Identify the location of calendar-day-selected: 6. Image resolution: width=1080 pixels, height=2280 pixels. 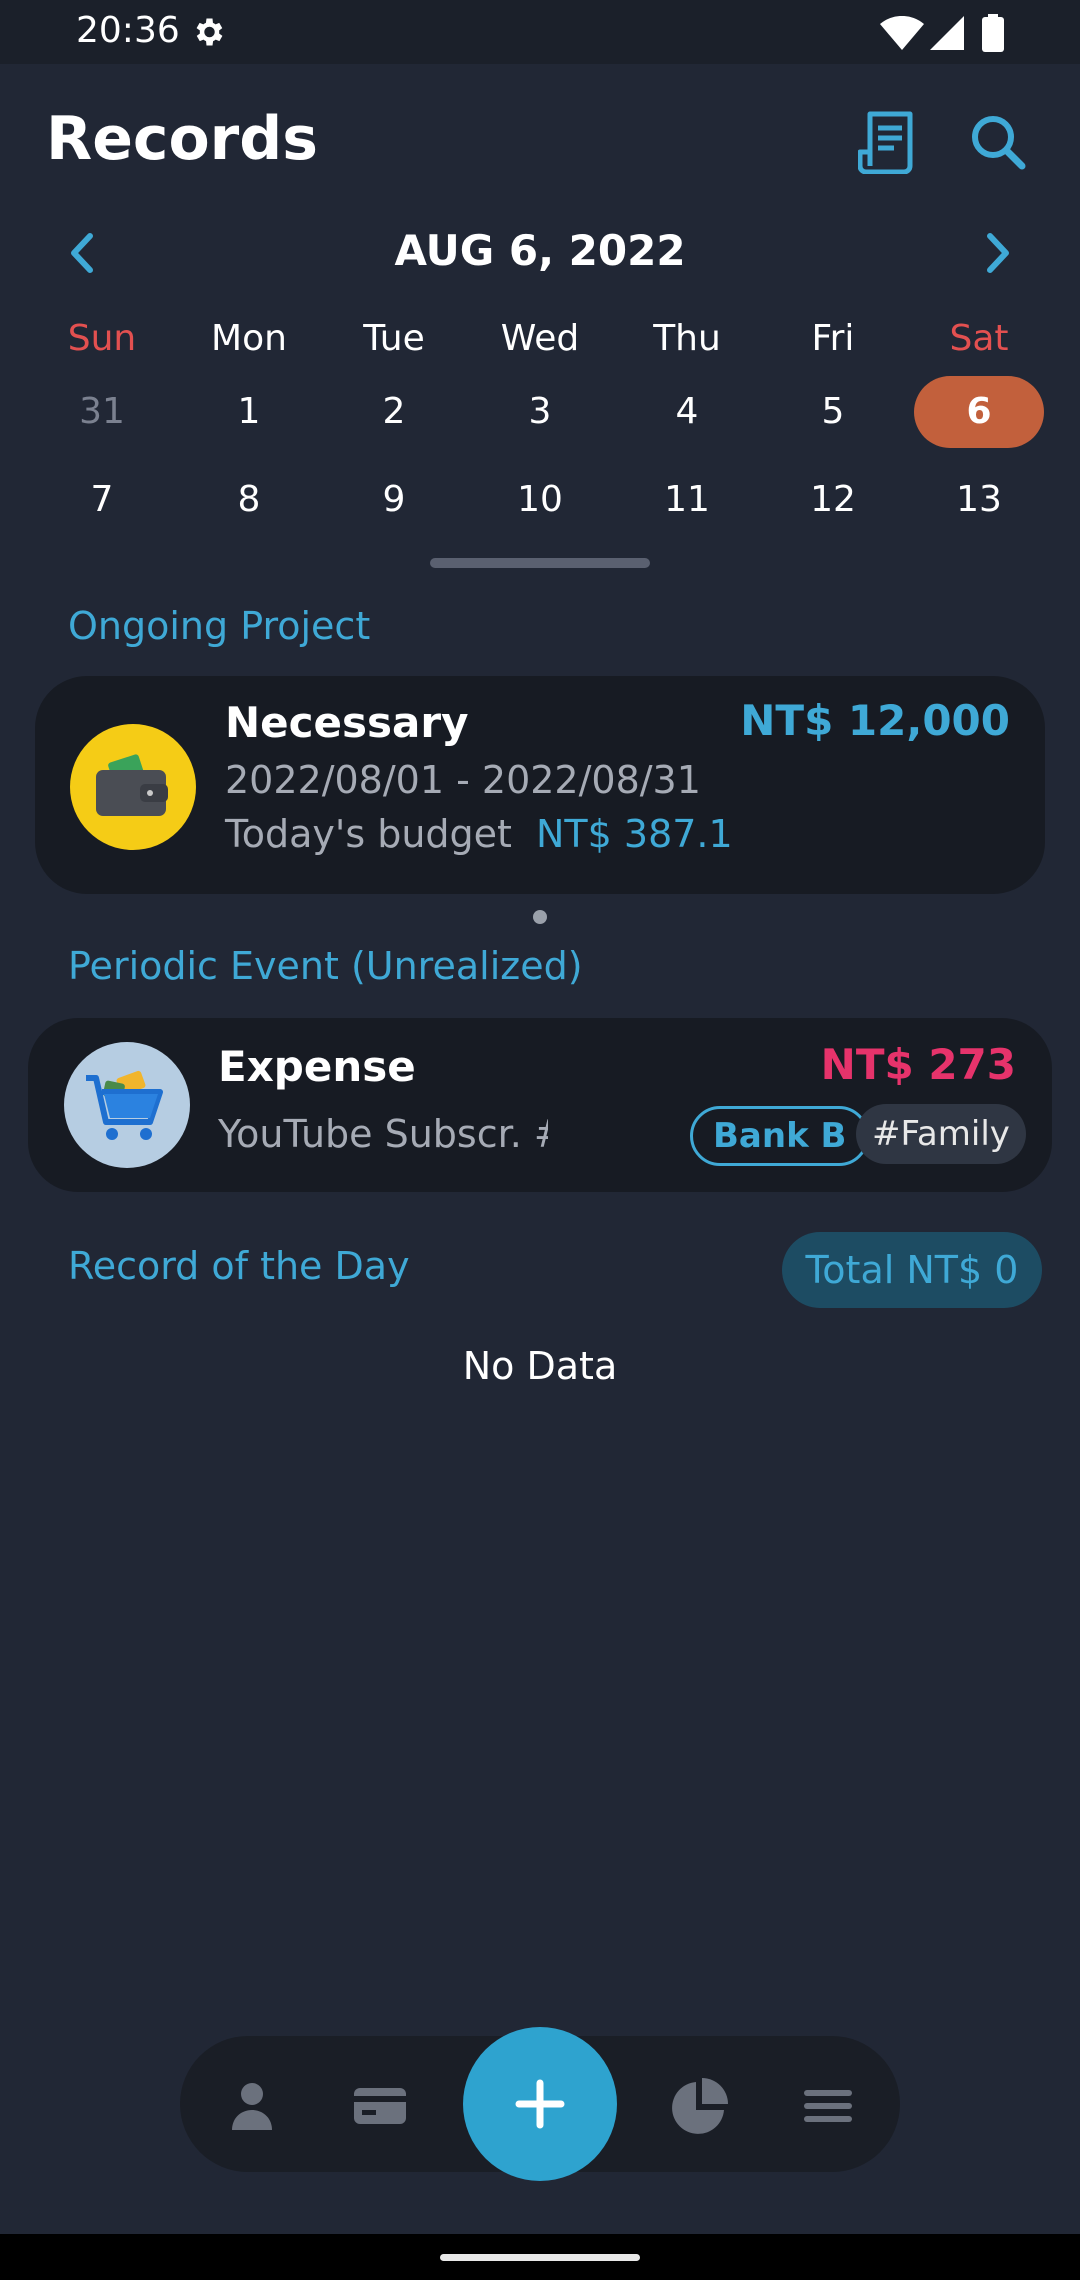
(979, 412).